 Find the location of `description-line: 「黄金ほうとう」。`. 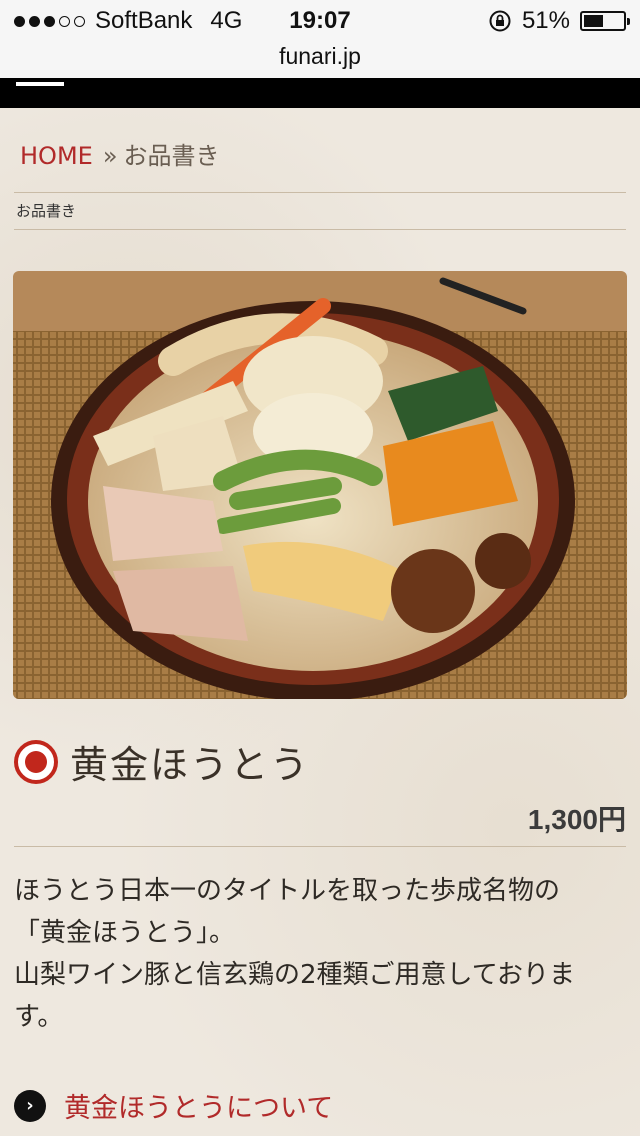

description-line: 「黄金ほうとう」。 is located at coordinates (125, 933).